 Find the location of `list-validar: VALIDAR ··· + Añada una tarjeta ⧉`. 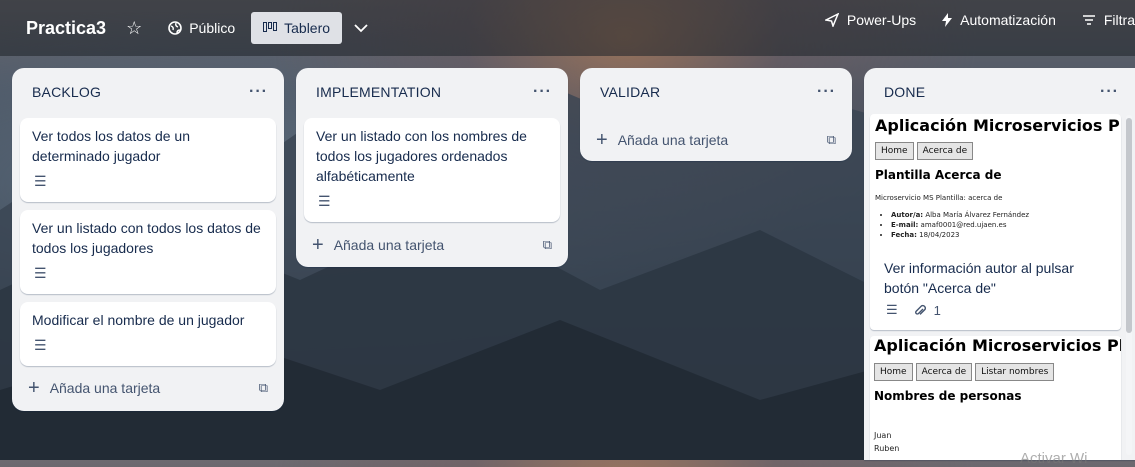

list-validar: VALIDAR ··· + Añada una tarjeta ⧉ is located at coordinates (716, 114).